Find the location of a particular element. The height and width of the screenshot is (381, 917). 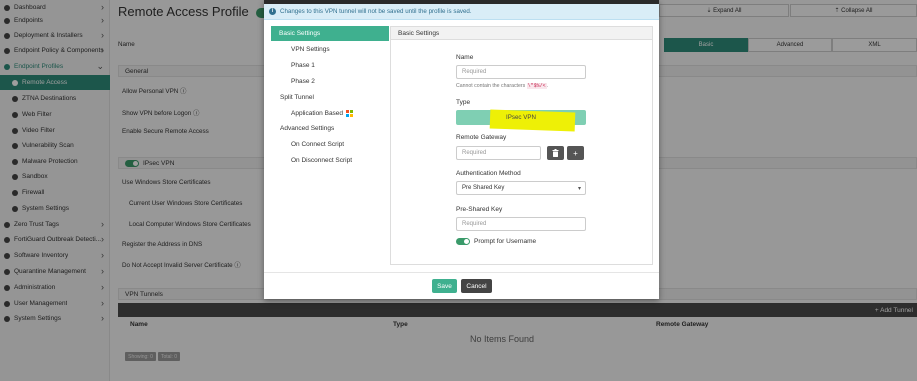

prompt-username-label: Prompt for Username is located at coordinates (505, 241).